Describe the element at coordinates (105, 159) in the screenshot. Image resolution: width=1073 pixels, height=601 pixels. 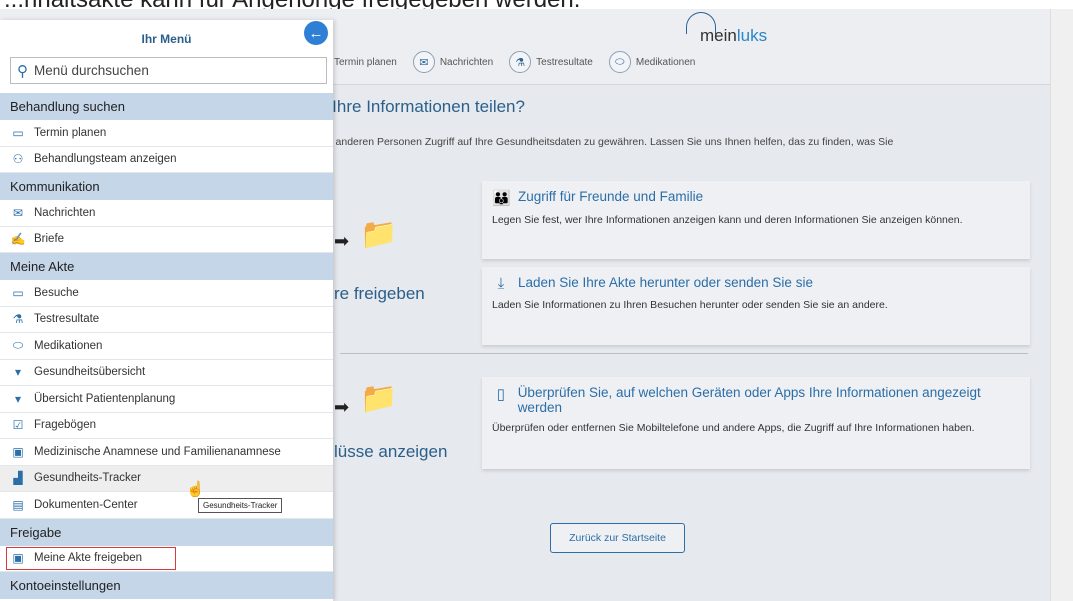
I see `menu-item-label: Behandlungsteam anzeigen` at that location.